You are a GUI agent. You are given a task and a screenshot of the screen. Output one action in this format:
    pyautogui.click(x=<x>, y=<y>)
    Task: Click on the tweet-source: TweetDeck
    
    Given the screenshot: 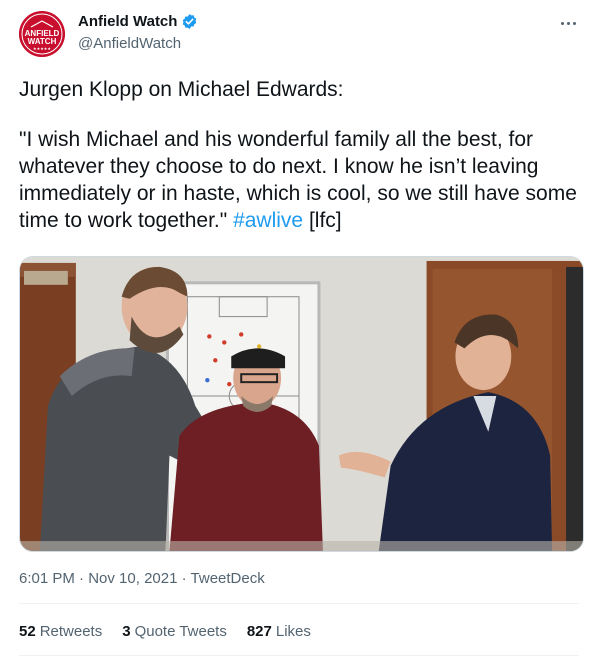 What is the action you would take?
    pyautogui.click(x=228, y=578)
    